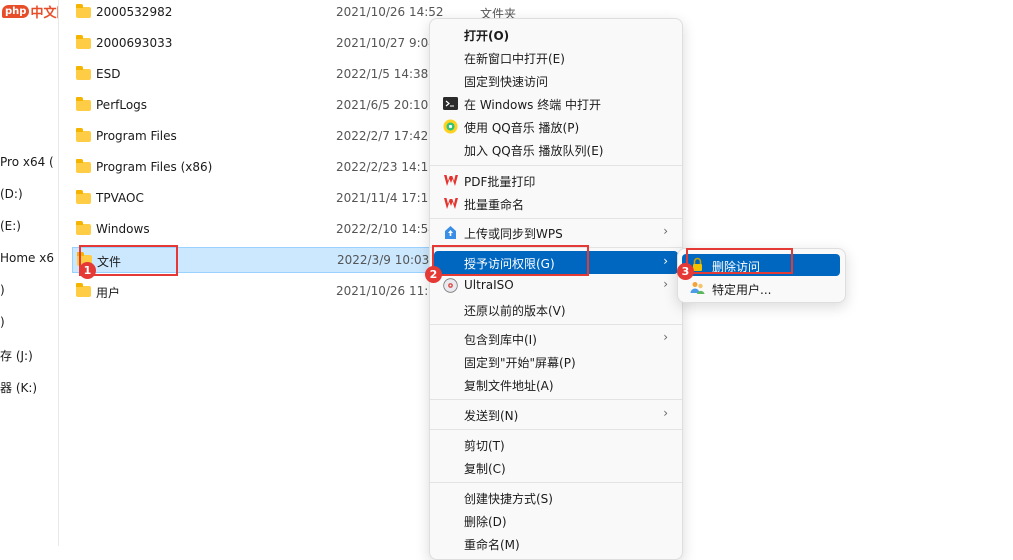  I want to click on file-row: PerfLogs 2021/6/5 20:10, so click(252, 106).